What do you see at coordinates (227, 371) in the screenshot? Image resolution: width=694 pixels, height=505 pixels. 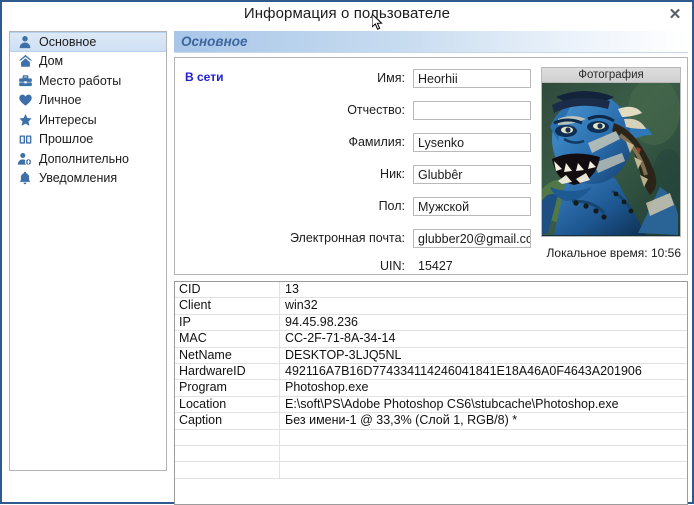 I see `table-cell-key: HardwareID` at bounding box center [227, 371].